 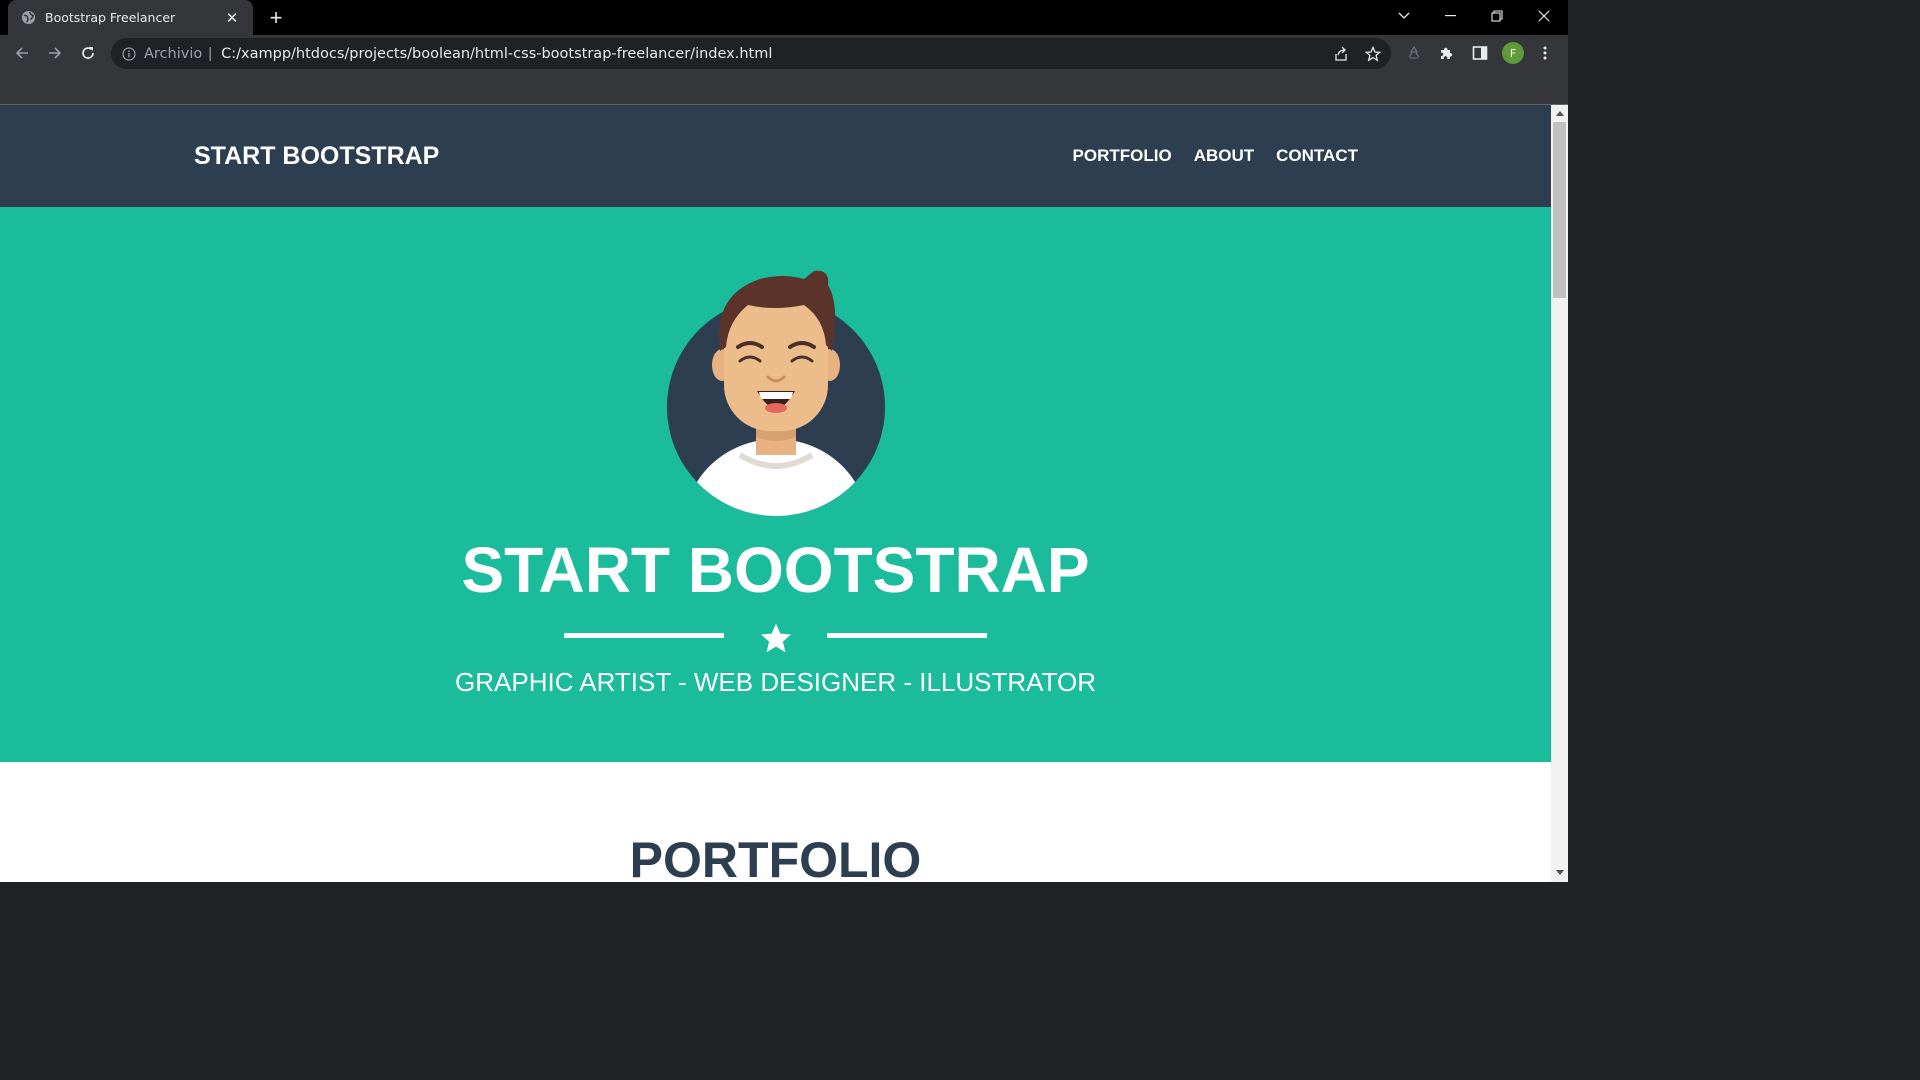 I want to click on site-navbar: START BOOTSTRAP PORTFOLIO ABOUT CONTACT, so click(x=775, y=156).